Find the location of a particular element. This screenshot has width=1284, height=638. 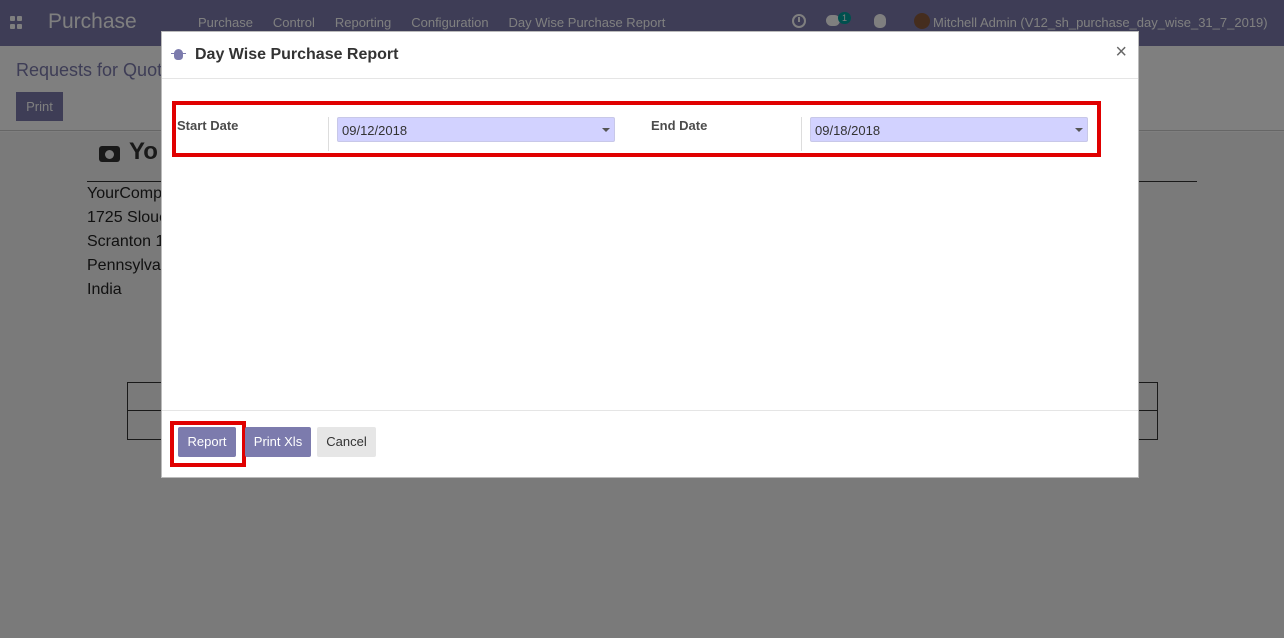

dialog-title: Day Wise Purchase Report is located at coordinates (297, 54).